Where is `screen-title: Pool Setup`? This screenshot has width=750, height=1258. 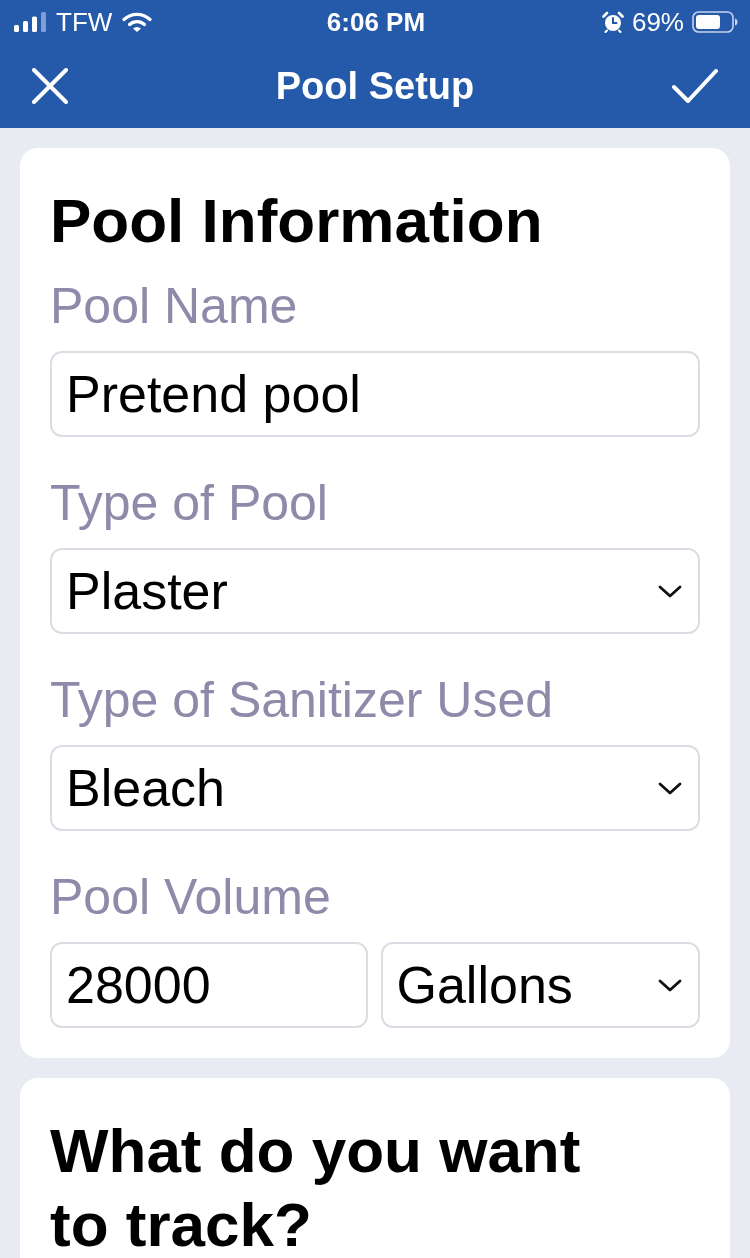
screen-title: Pool Setup is located at coordinates (375, 86).